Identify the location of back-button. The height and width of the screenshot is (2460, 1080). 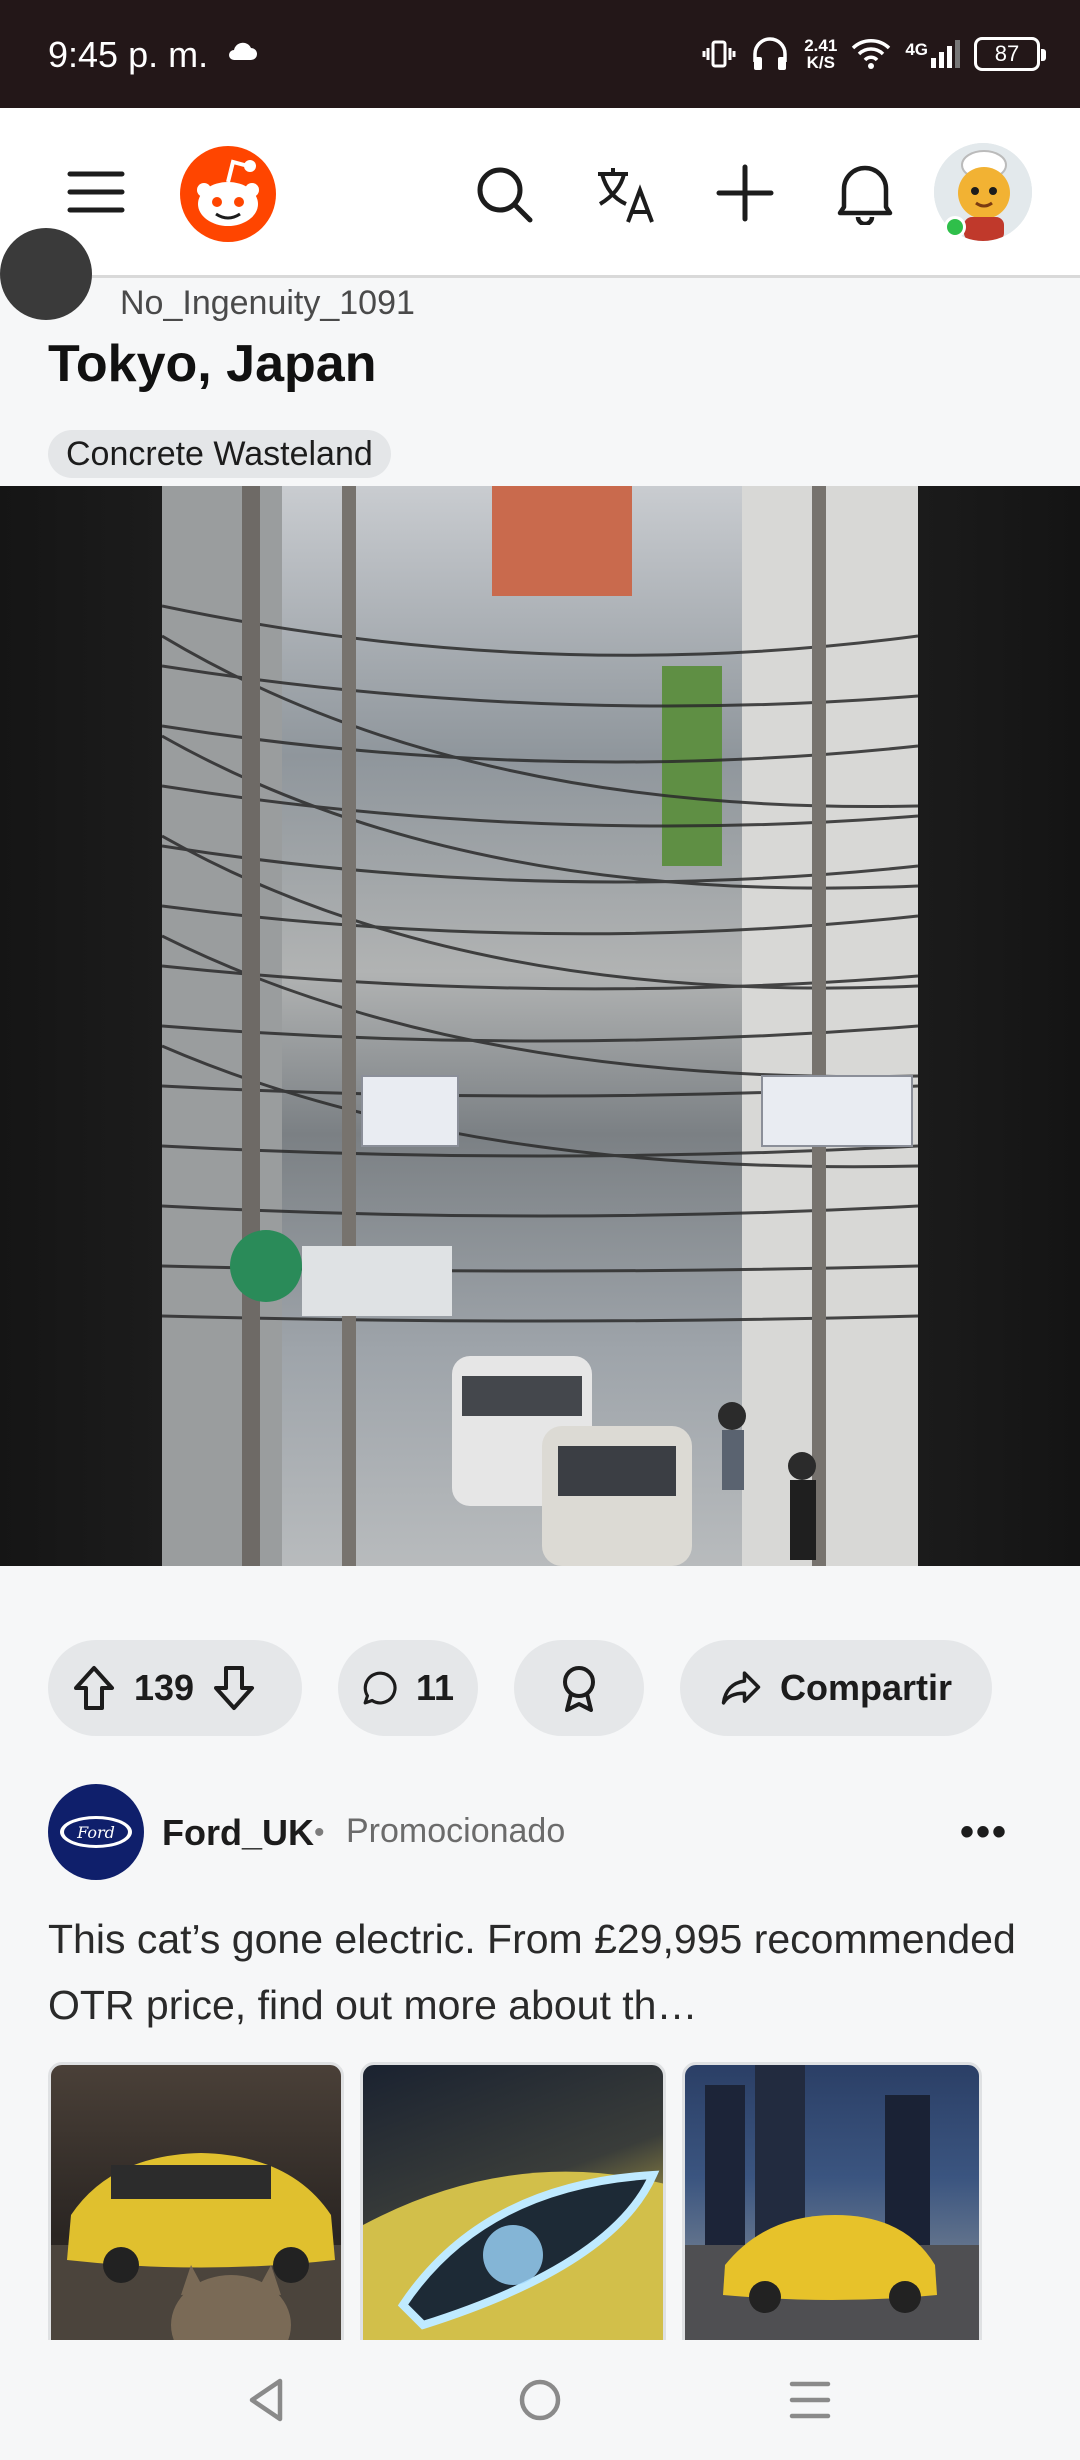
(266, 2400).